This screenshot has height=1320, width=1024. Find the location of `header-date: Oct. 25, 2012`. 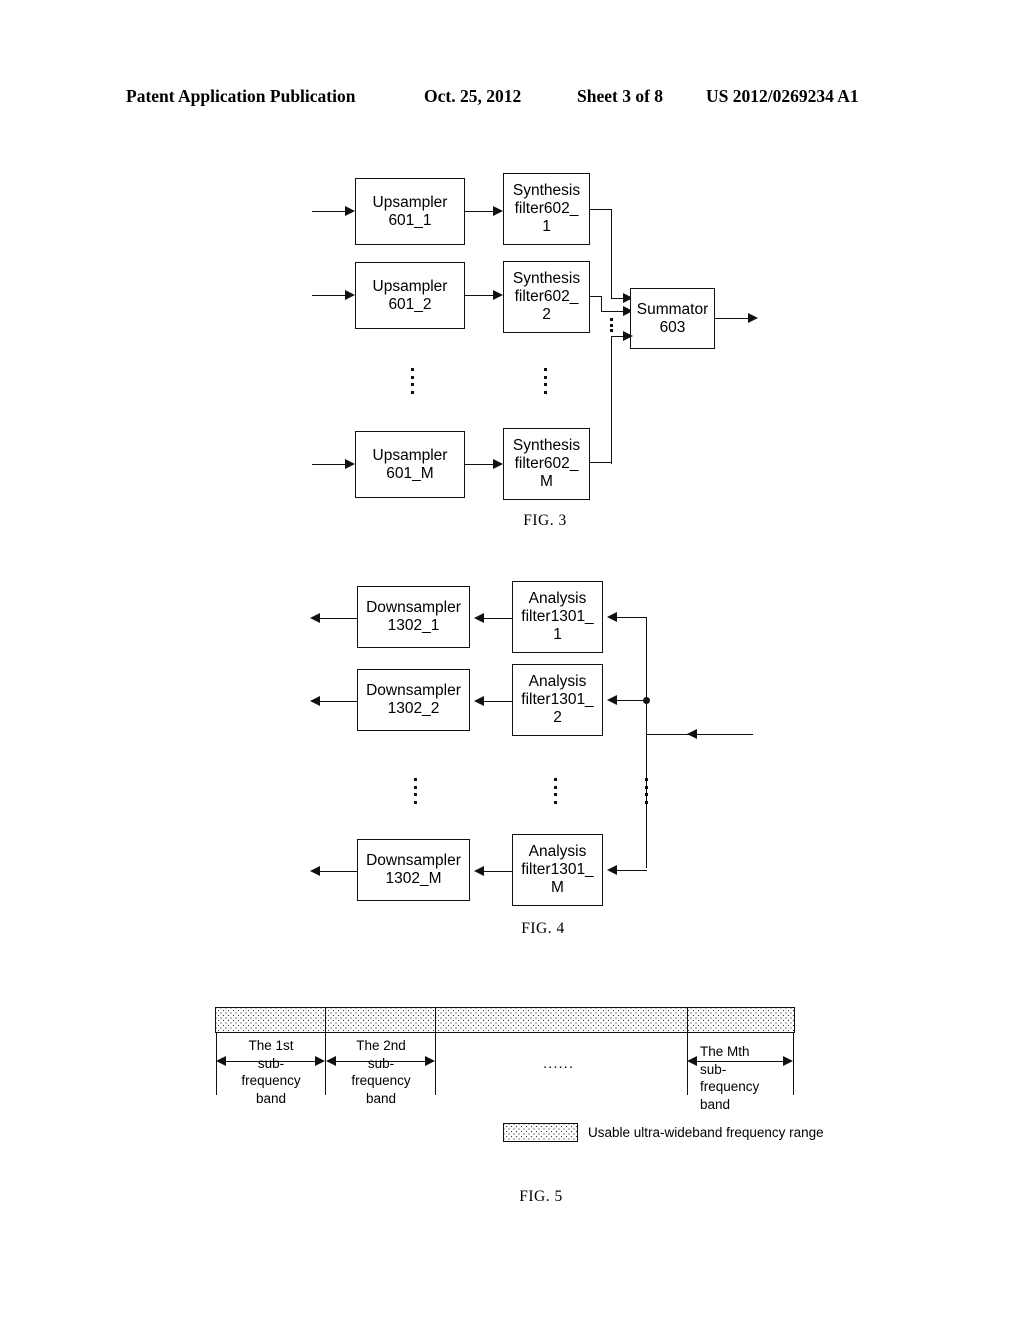

header-date: Oct. 25, 2012 is located at coordinates (473, 96).